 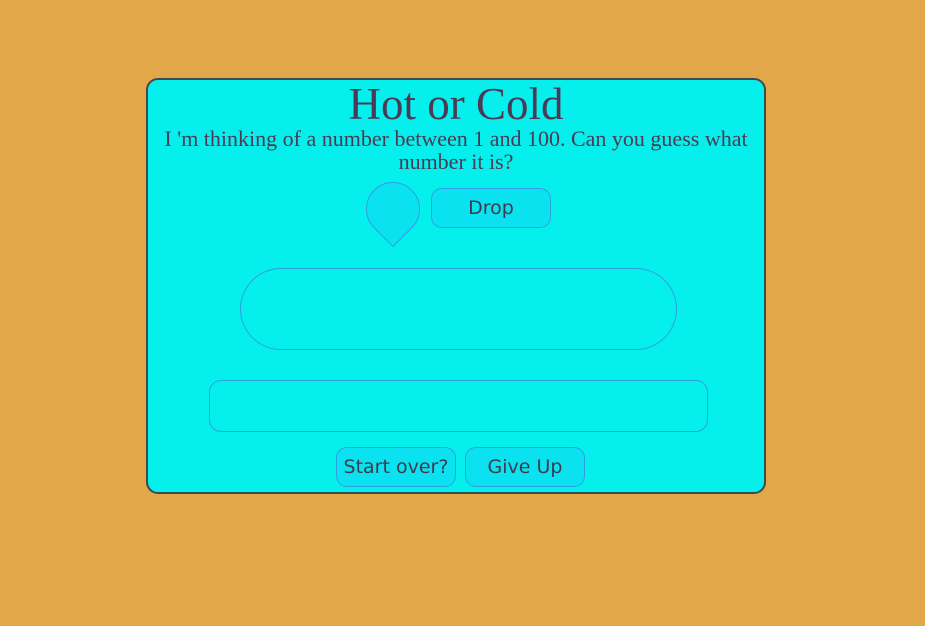 What do you see at coordinates (458, 309) in the screenshot?
I see `feedback-display` at bounding box center [458, 309].